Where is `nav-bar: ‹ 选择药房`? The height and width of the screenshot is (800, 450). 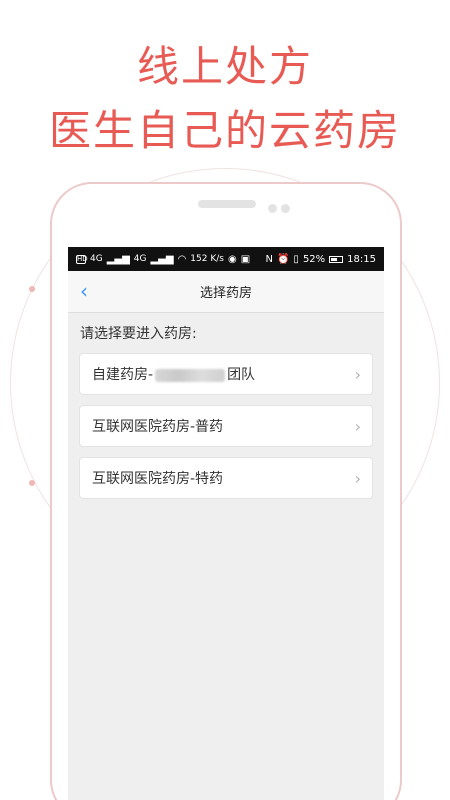
nav-bar: ‹ 选择药房 is located at coordinates (226, 292).